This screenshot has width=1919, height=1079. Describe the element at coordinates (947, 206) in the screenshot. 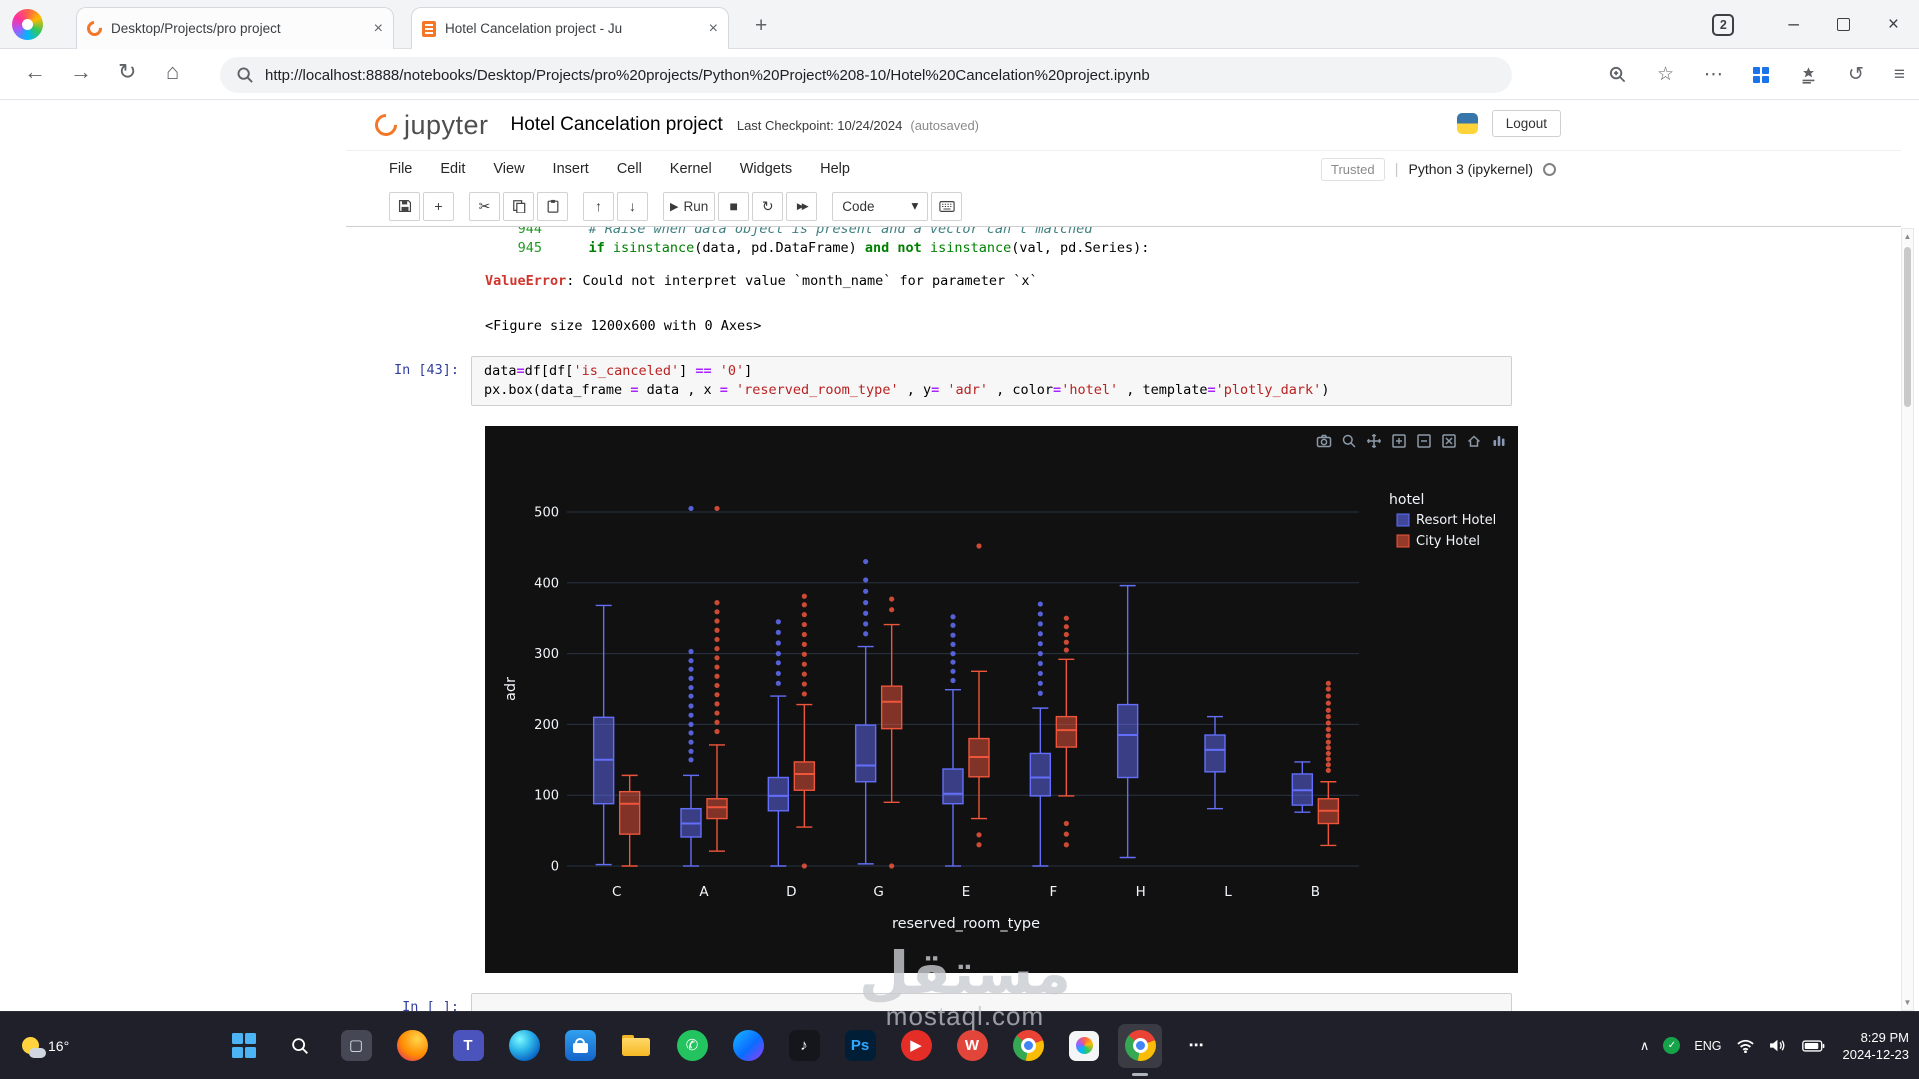

I see `command-palette-button` at that location.